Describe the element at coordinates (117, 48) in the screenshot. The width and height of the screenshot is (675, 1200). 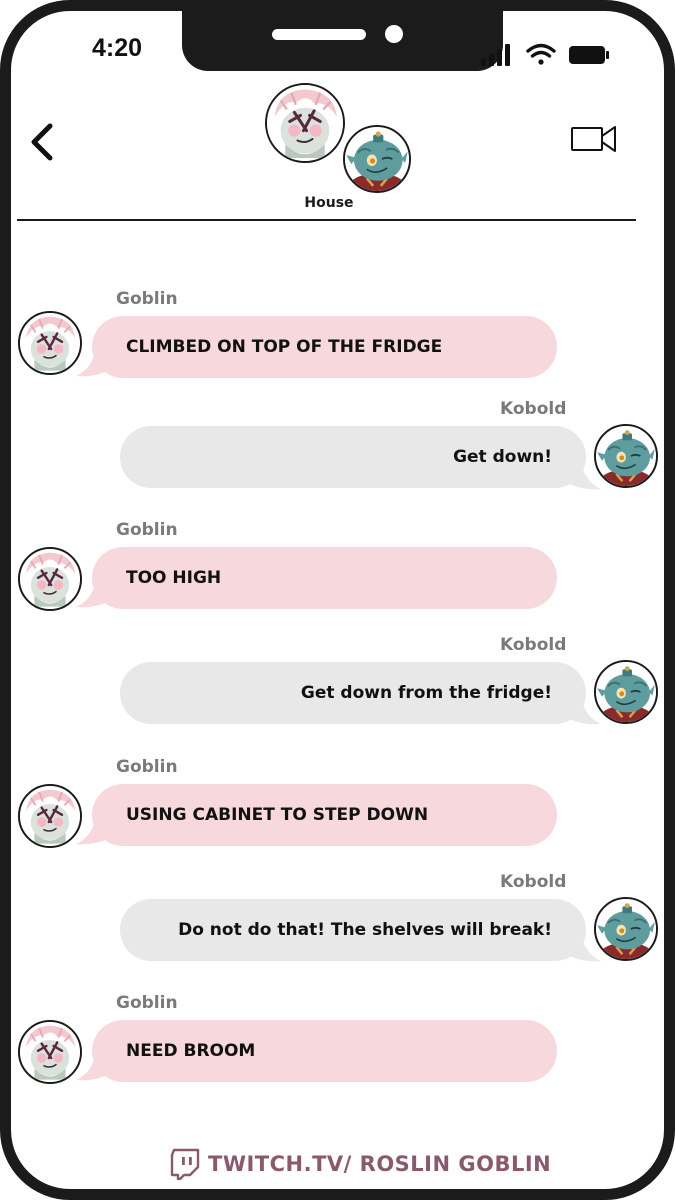
I see `status-time: 4:20` at that location.